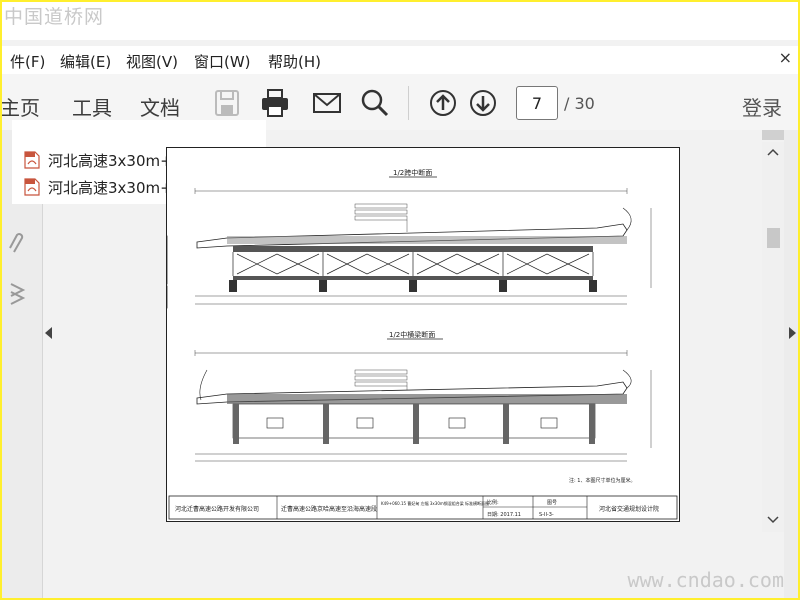 Image resolution: width=800 pixels, height=600 pixels. What do you see at coordinates (92, 106) in the screenshot?
I see `tab-tools: 工具` at bounding box center [92, 106].